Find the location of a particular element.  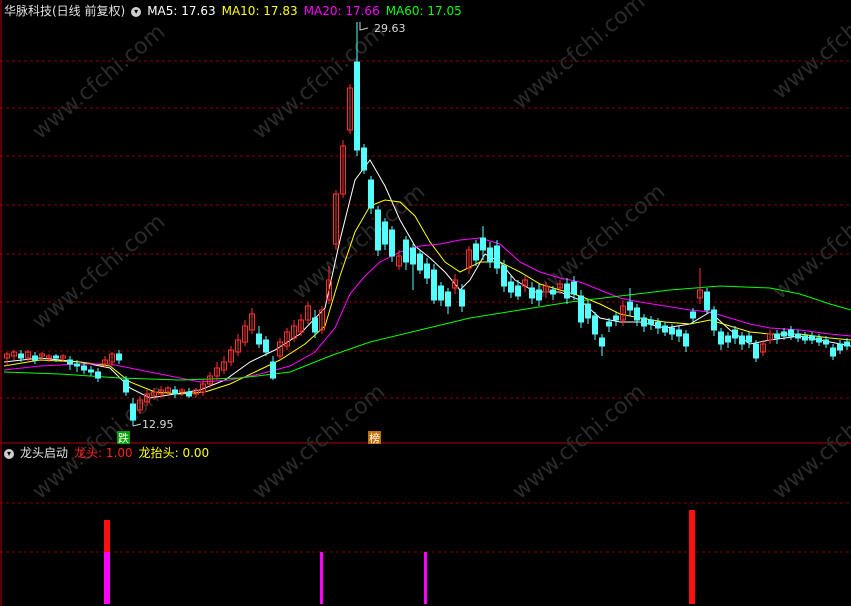

indicator-item-longtou: 龙头: 1.00 is located at coordinates (103, 453).